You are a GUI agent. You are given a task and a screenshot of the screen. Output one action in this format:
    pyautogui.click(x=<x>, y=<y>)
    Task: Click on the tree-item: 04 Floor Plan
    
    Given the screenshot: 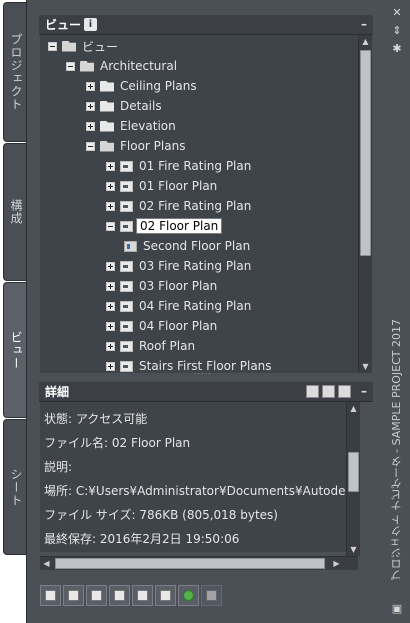 What is the action you would take?
    pyautogui.click(x=161, y=326)
    